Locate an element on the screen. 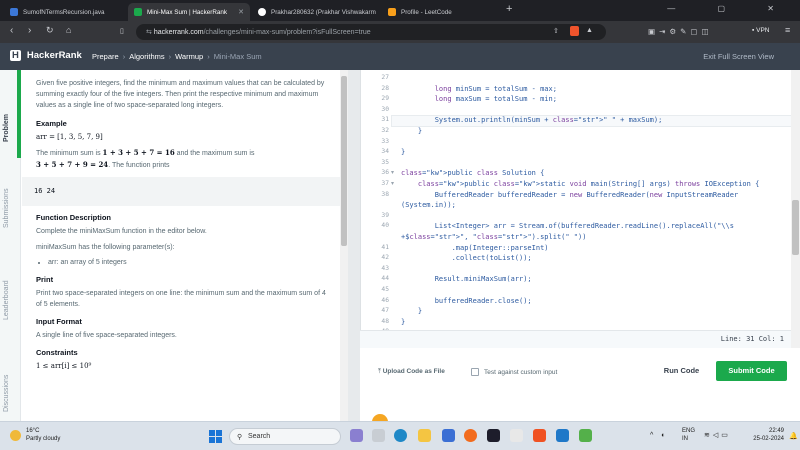 This screenshot has height=450, width=800. weather-widget: 16°C Partly cloudy is located at coordinates (35, 436).